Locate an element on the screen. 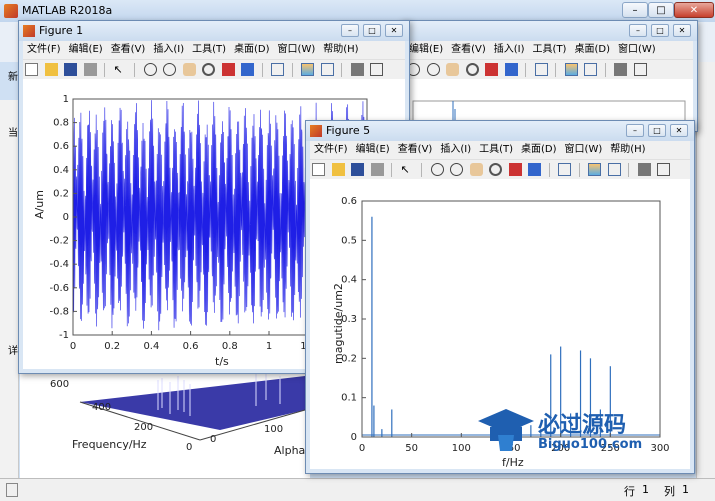 The image size is (715, 501). figure1-xtick-label: 0.4 is located at coordinates (151, 346).